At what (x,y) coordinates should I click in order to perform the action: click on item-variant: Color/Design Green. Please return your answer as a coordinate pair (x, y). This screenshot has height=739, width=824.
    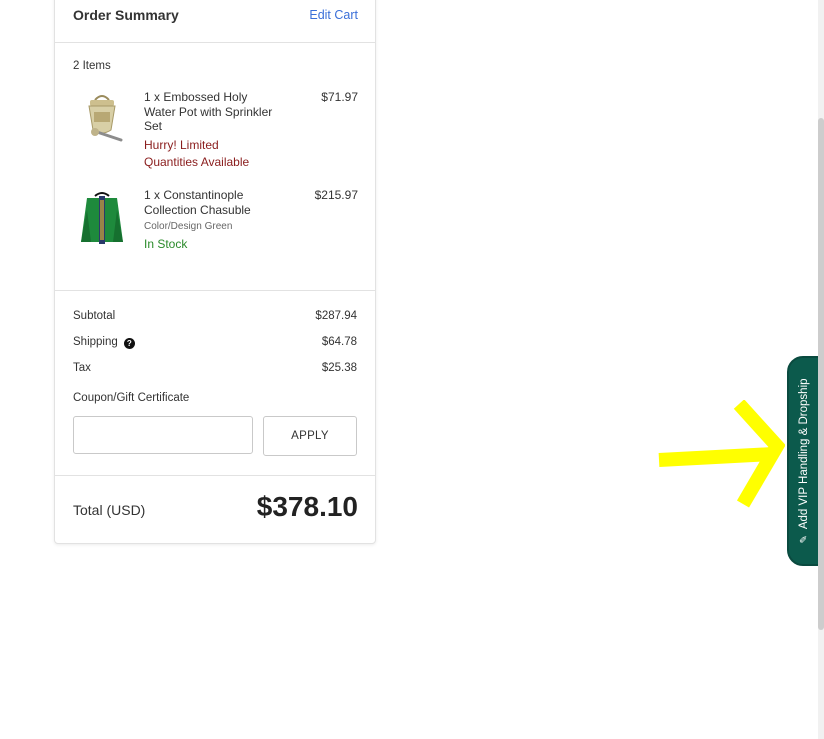
    Looking at the image, I should click on (188, 226).